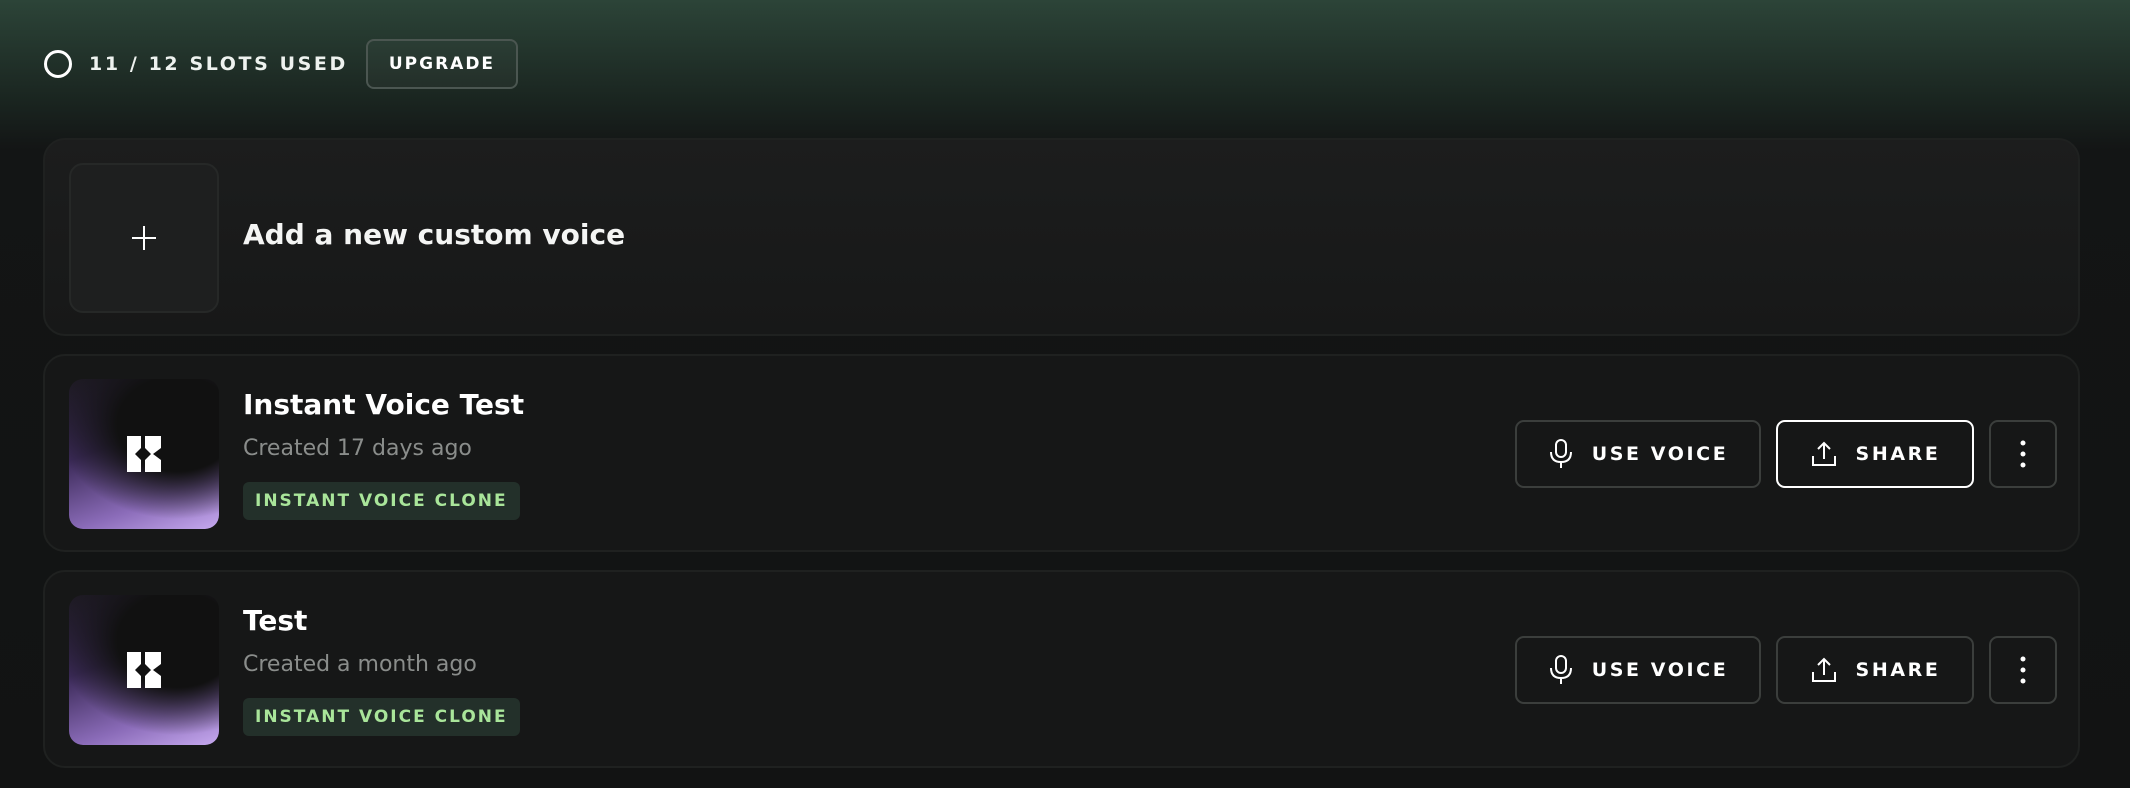 This screenshot has width=2130, height=788. Describe the element at coordinates (58, 64) in the screenshot. I see `progress-ring-icon` at that location.